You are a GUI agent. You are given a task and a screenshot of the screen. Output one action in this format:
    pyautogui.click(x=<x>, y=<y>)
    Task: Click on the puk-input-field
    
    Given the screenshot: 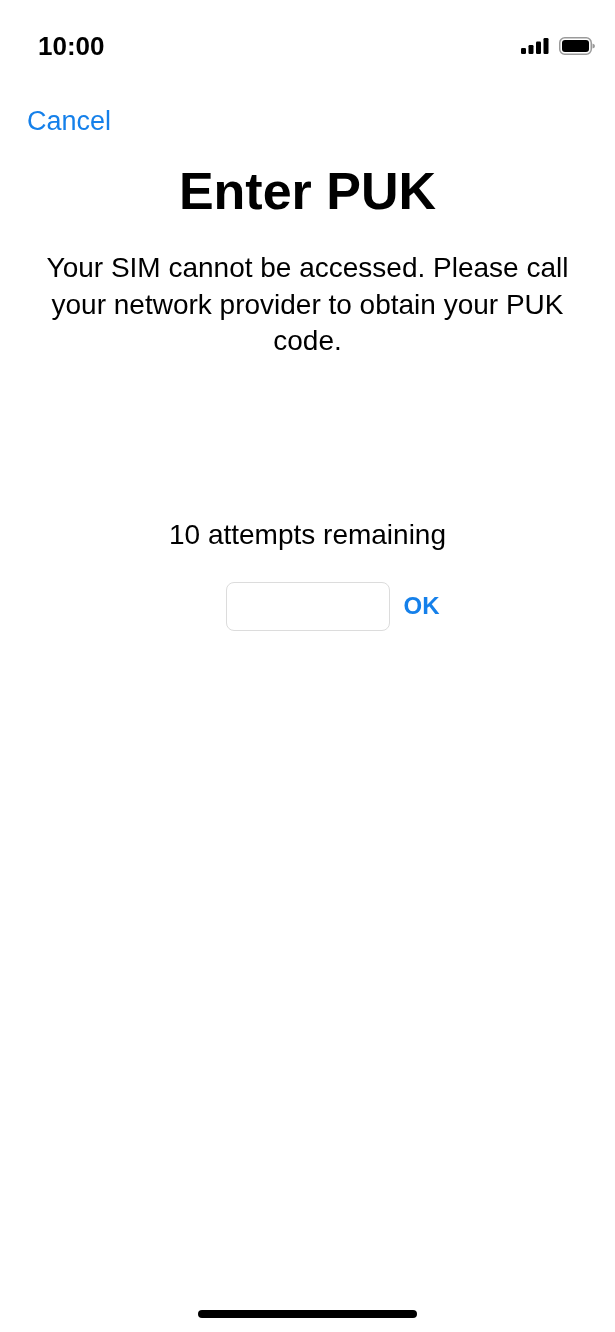 What is the action you would take?
    pyautogui.click(x=307, y=606)
    